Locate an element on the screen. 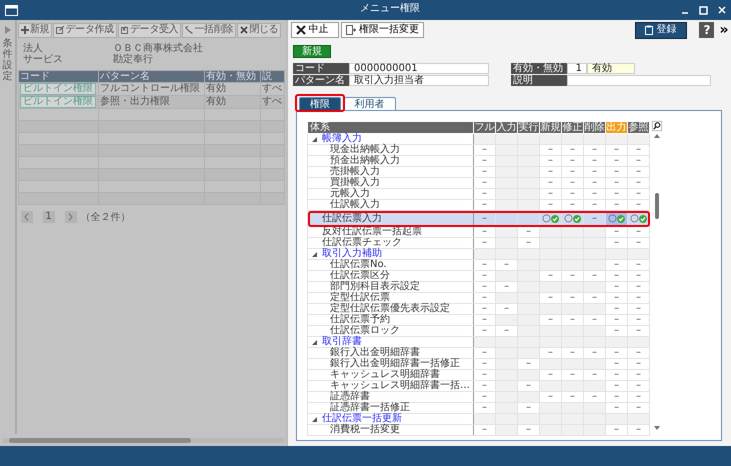 The height and width of the screenshot is (466, 731). tree-row: 銀行入出金明細辞書一括修正 is located at coordinates (391, 364).